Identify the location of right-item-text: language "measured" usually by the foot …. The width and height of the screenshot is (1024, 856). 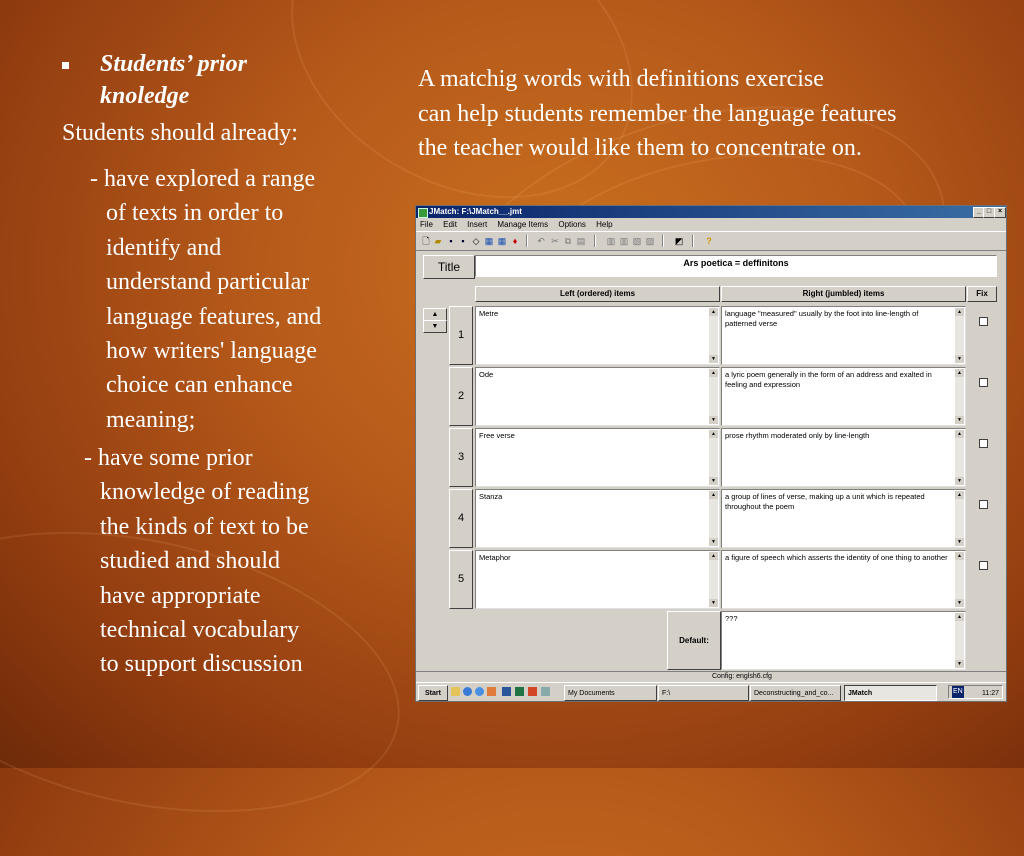
(822, 318).